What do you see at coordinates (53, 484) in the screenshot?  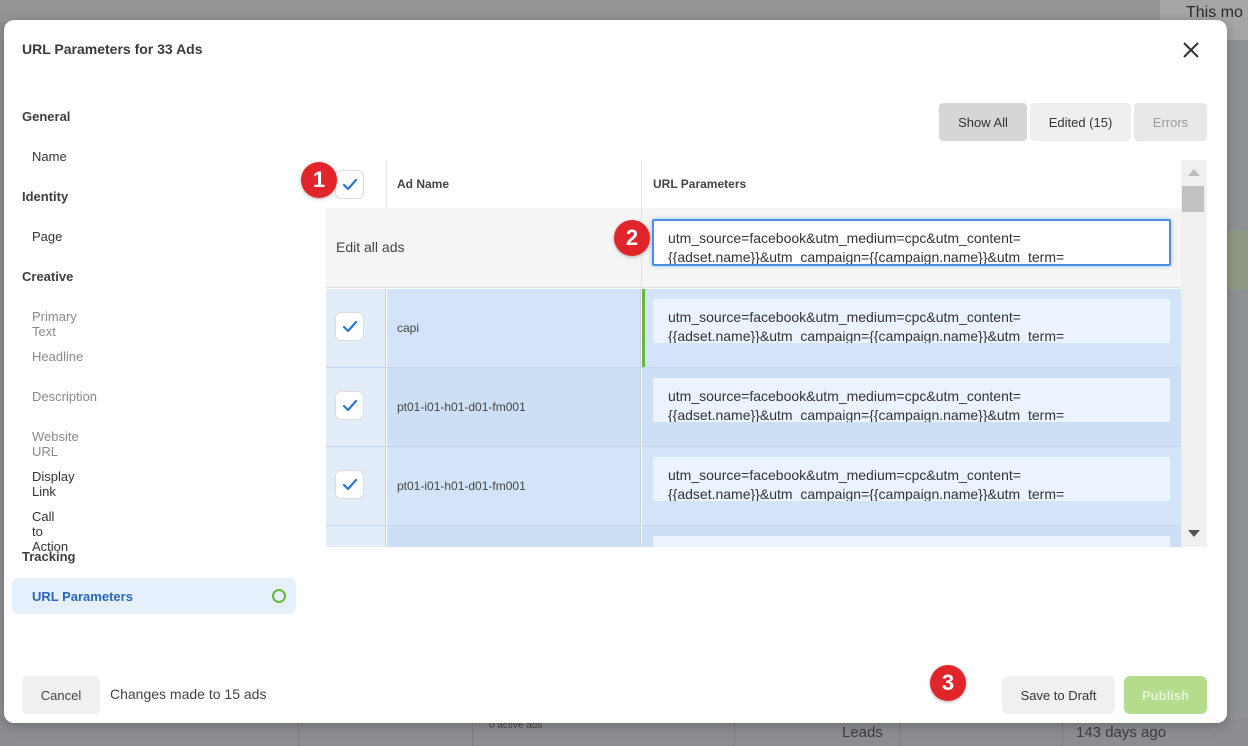 I see `nav-item-display-link: Display Link` at bounding box center [53, 484].